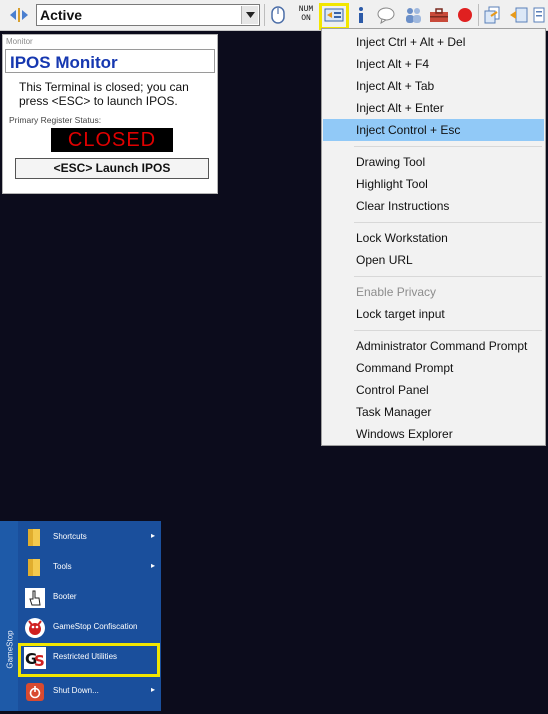 The width and height of the screenshot is (548, 714). Describe the element at coordinates (433, 64) in the screenshot. I see `menu-item-inject-alt-f4: Inject Alt + F4` at that location.